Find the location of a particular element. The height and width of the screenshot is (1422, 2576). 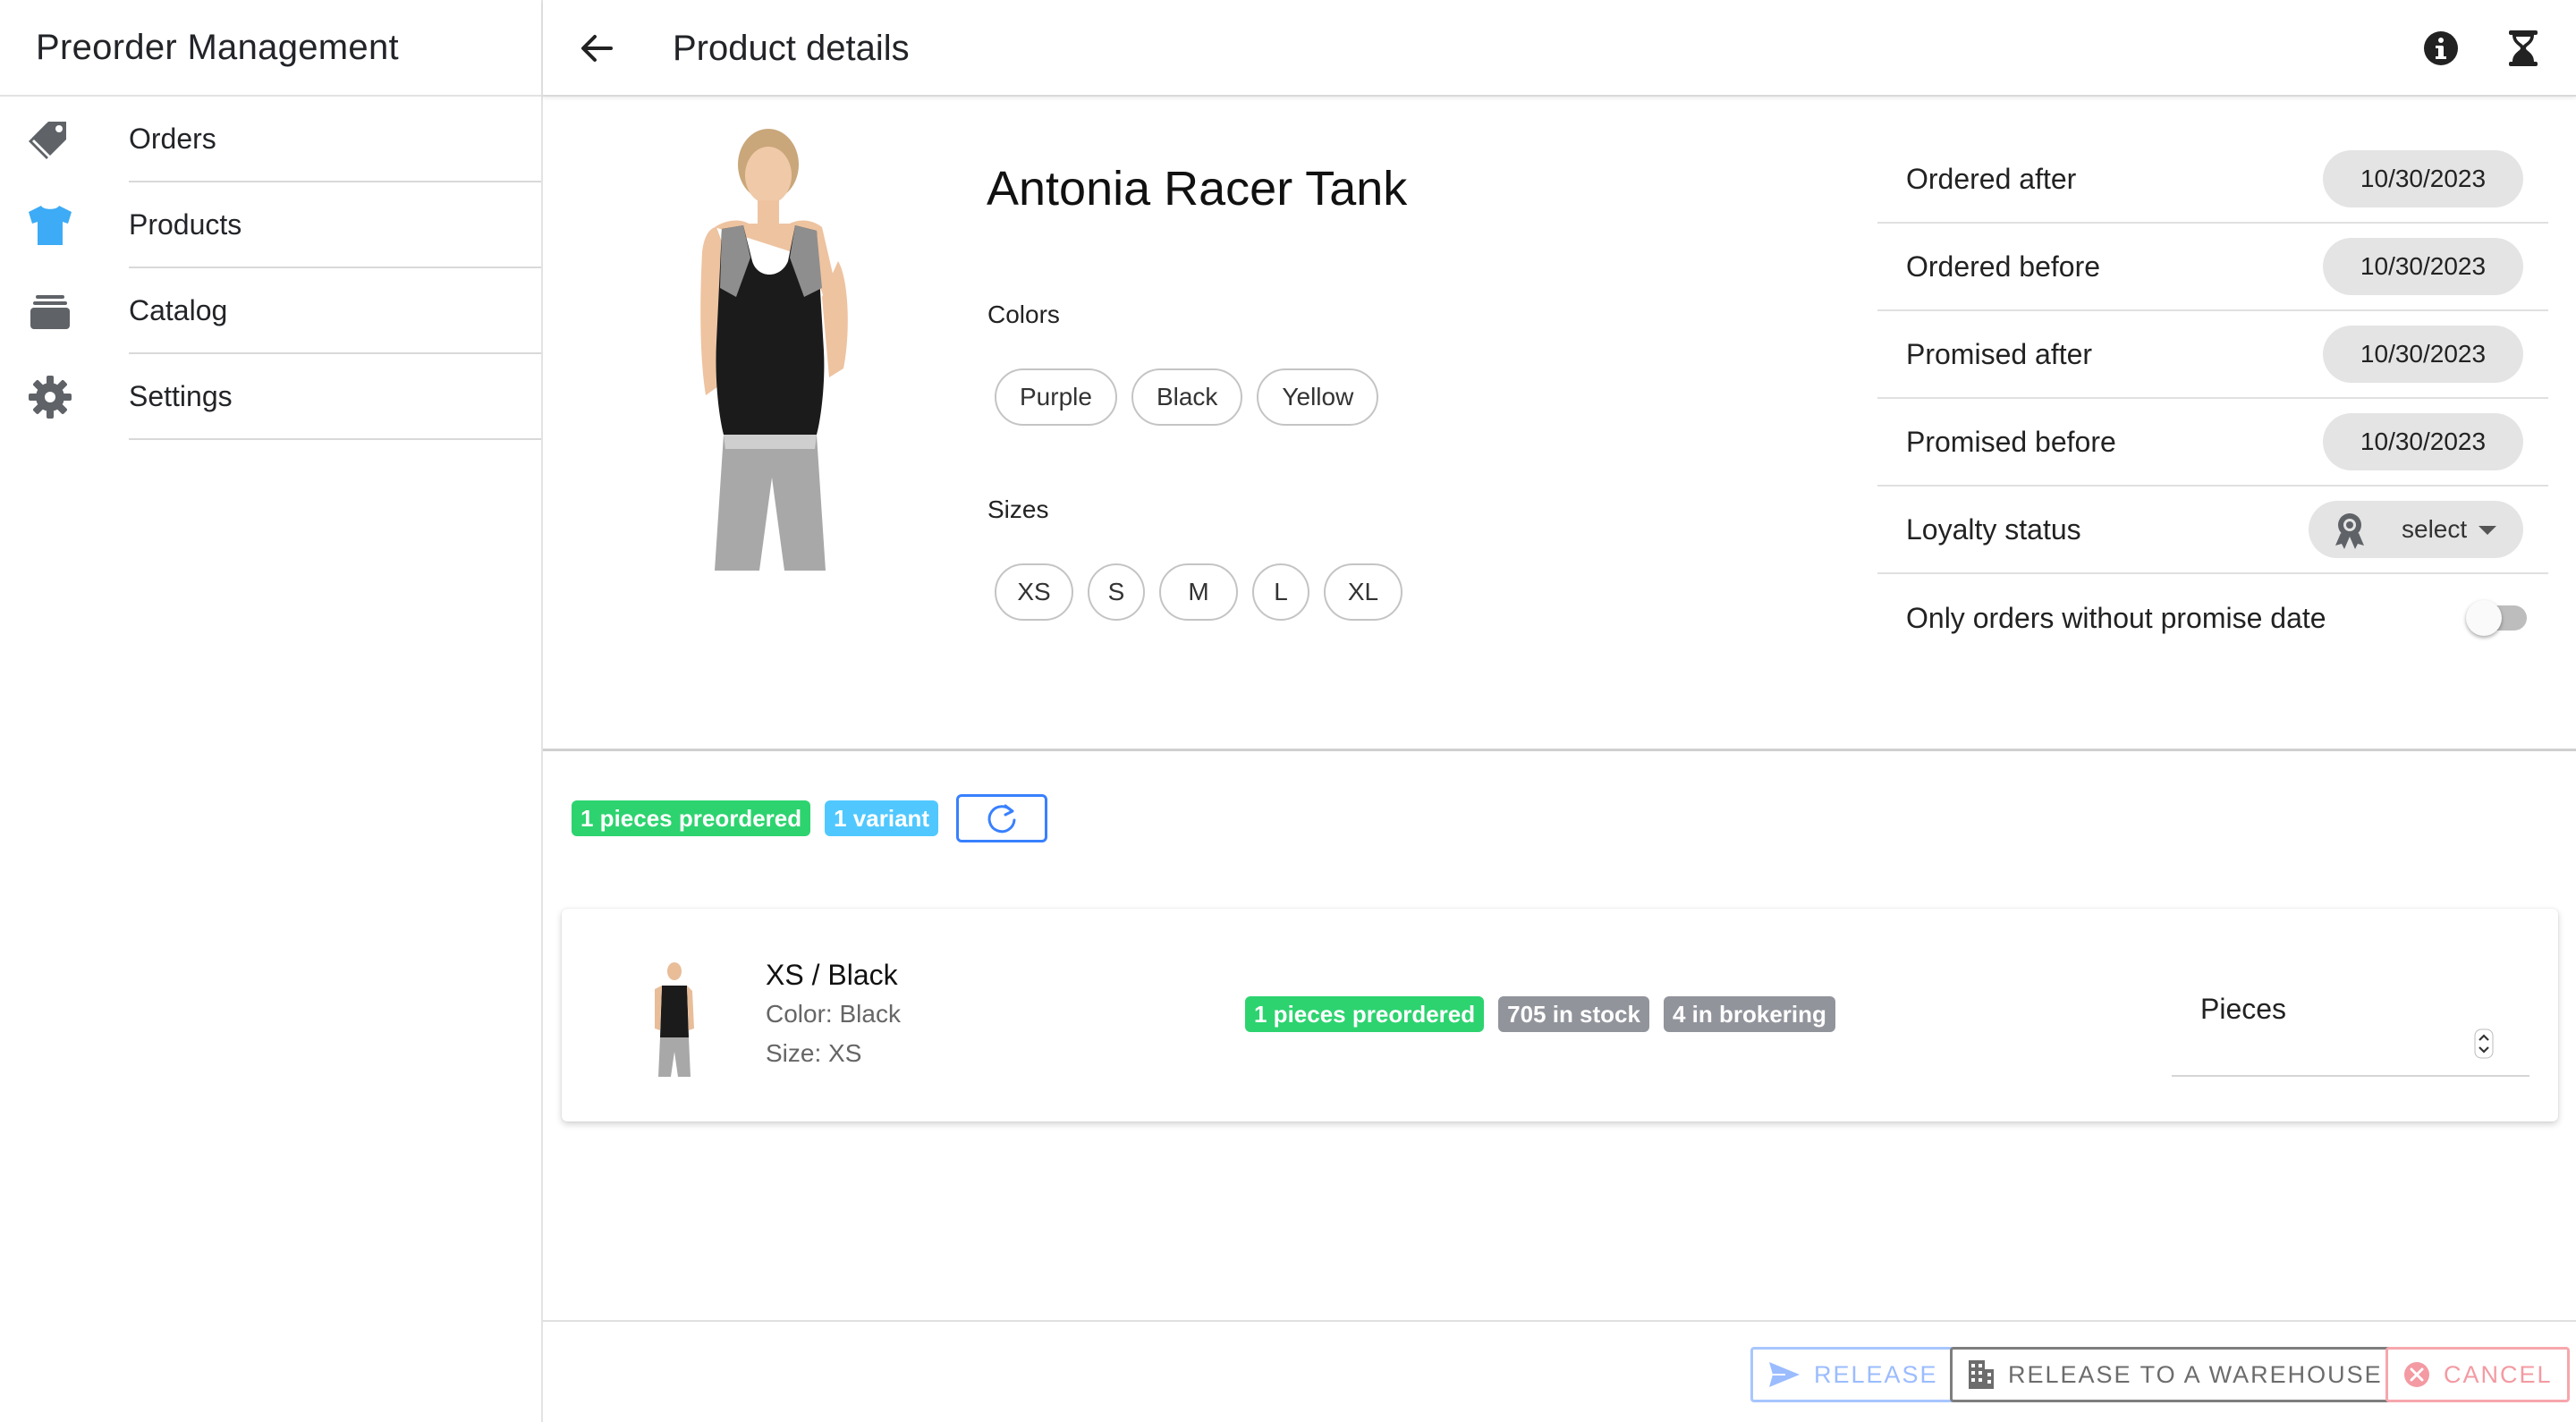

size-chips: XS S M L XL is located at coordinates (1198, 592).